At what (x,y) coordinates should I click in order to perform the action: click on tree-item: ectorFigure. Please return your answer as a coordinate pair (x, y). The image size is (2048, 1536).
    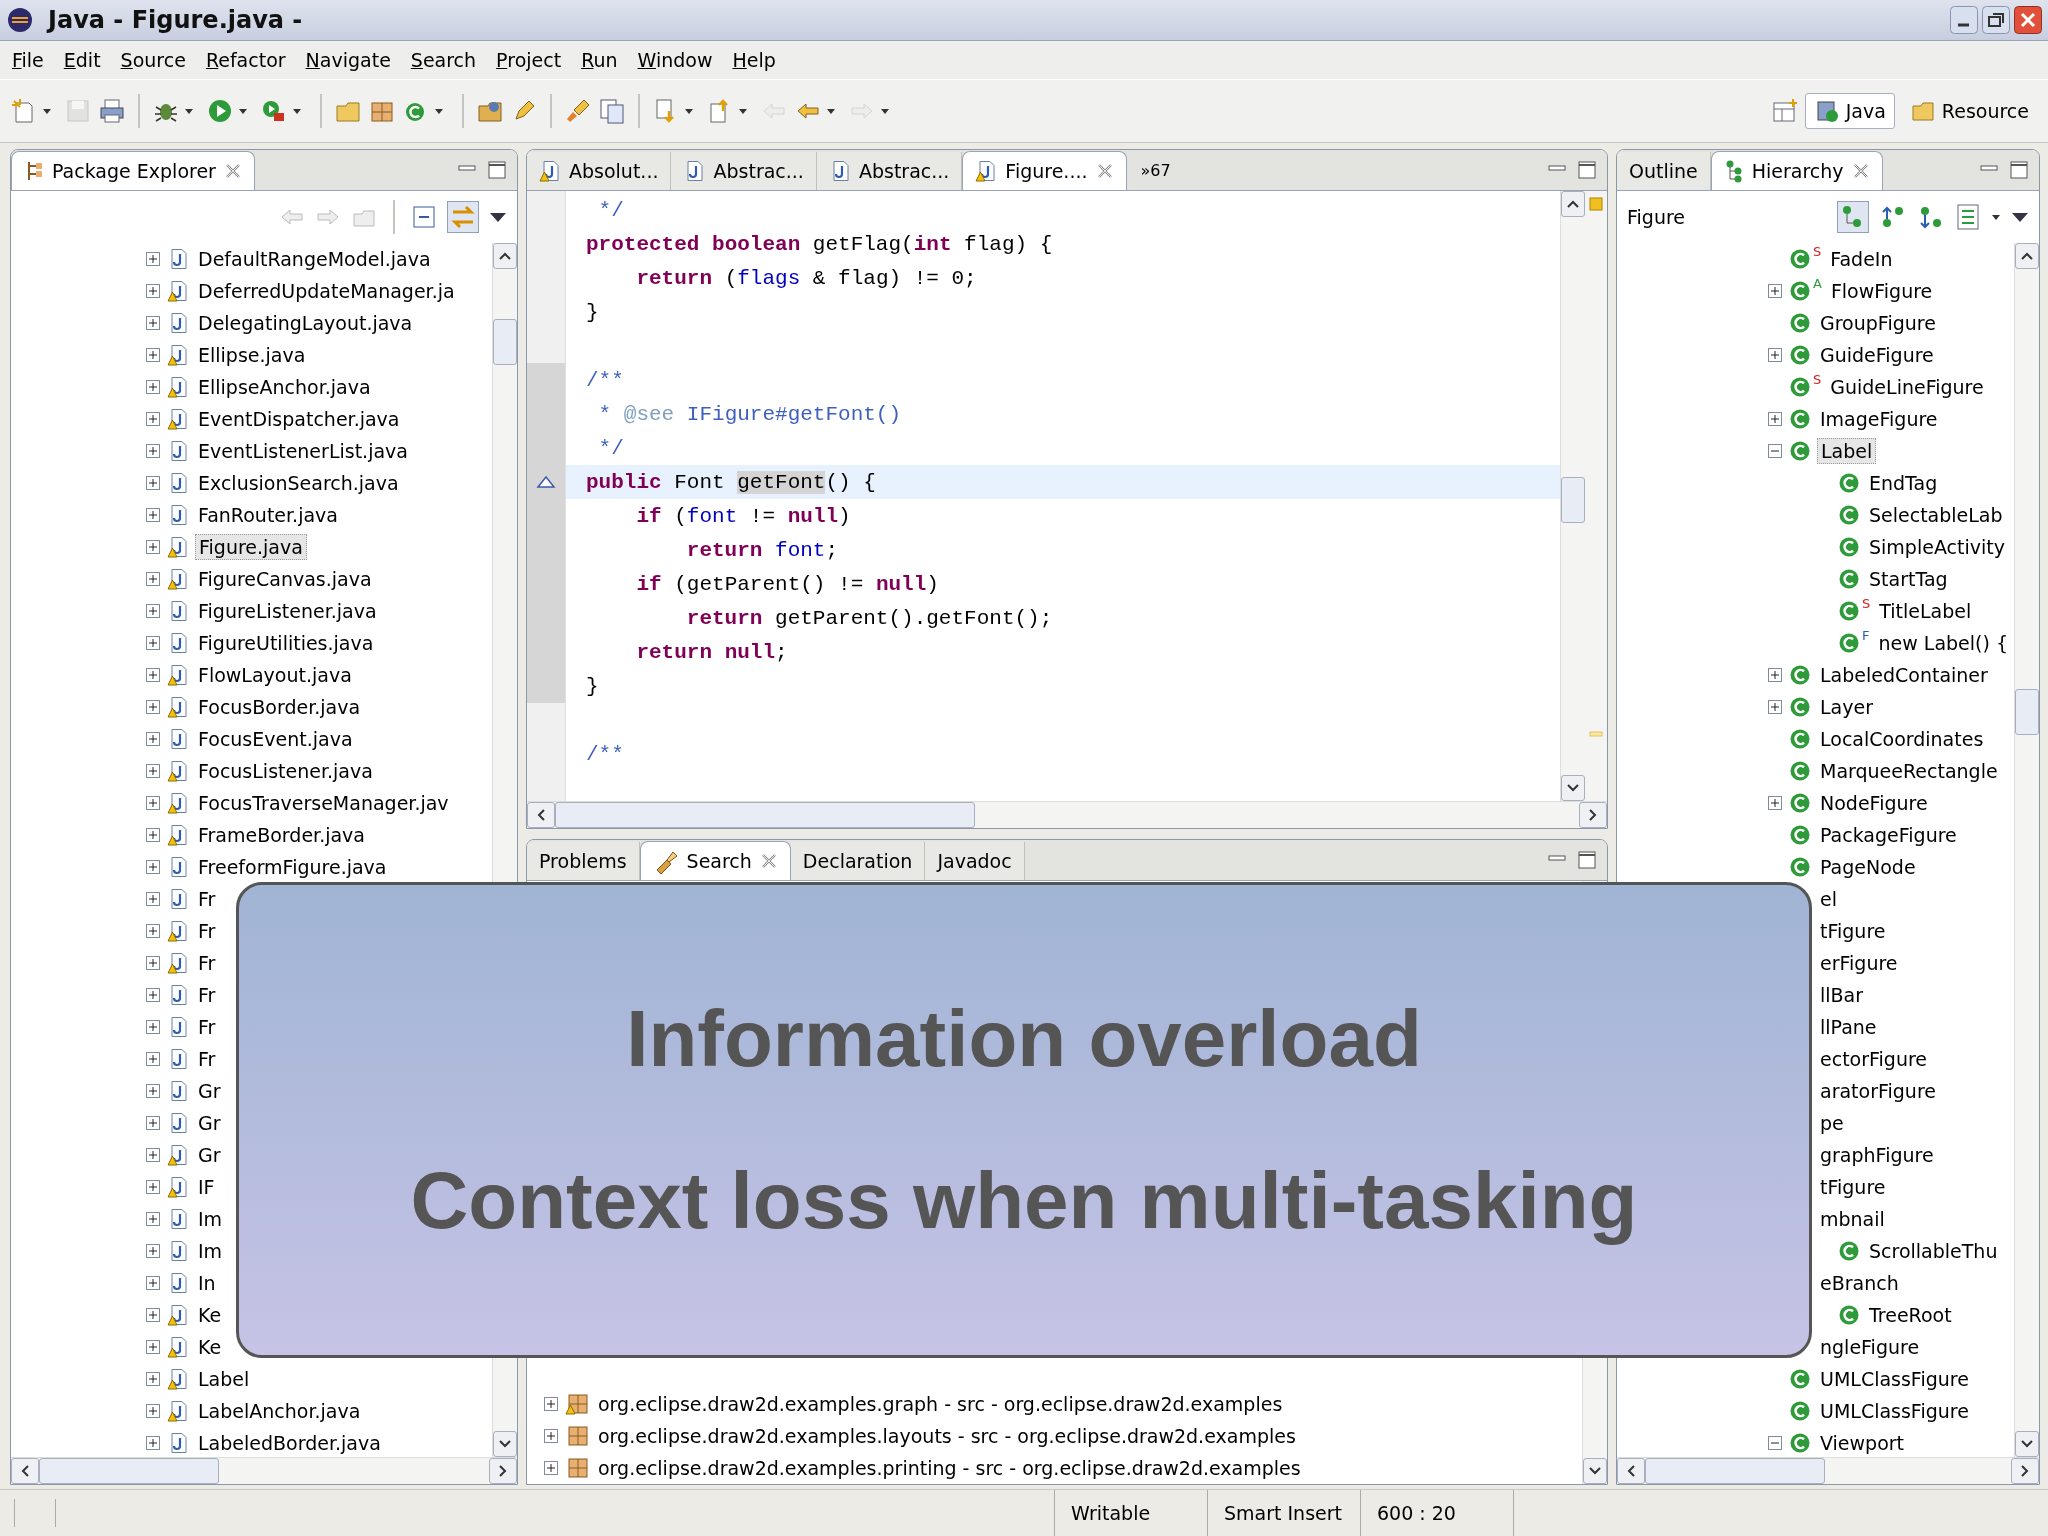
    Looking at the image, I should click on (1874, 1059).